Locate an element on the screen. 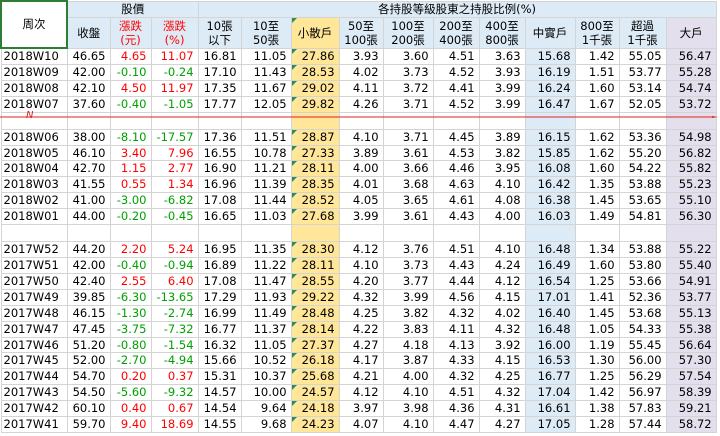 This screenshot has width=720, height=436. big-holder-cell: 55.38 is located at coordinates (691, 329).